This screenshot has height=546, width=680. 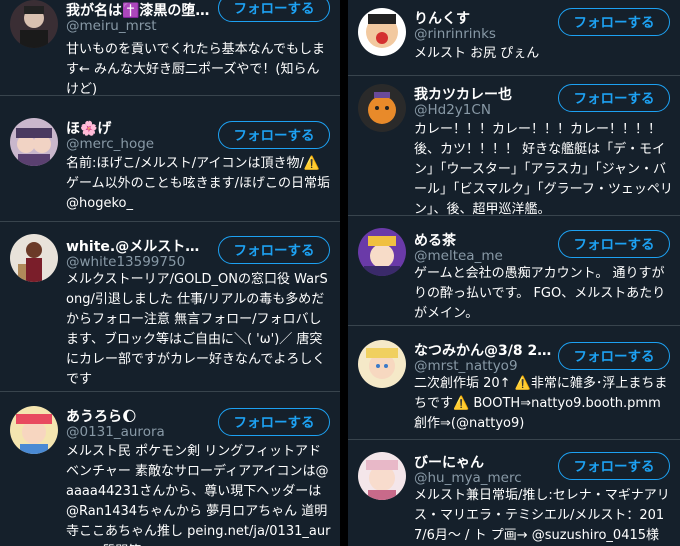 I want to click on user-name: あうろら🌔, so click(x=136, y=416).